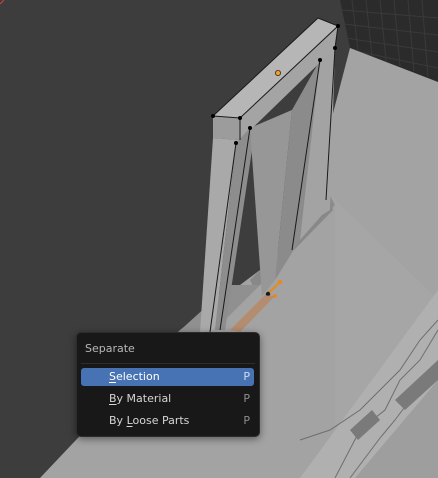 The width and height of the screenshot is (438, 478). Describe the element at coordinates (134, 376) in the screenshot. I see `menu-item-label: Selection` at that location.